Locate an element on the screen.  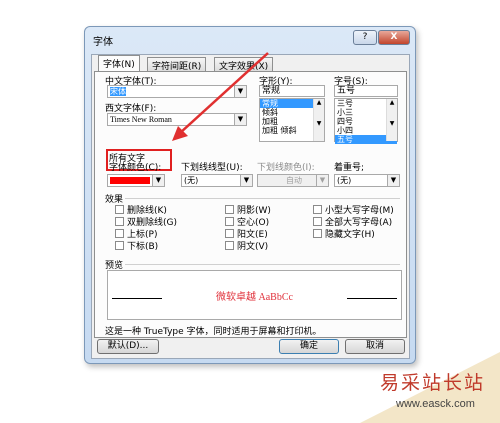
watermark-url: www.easck.com is located at coordinates (435, 404).